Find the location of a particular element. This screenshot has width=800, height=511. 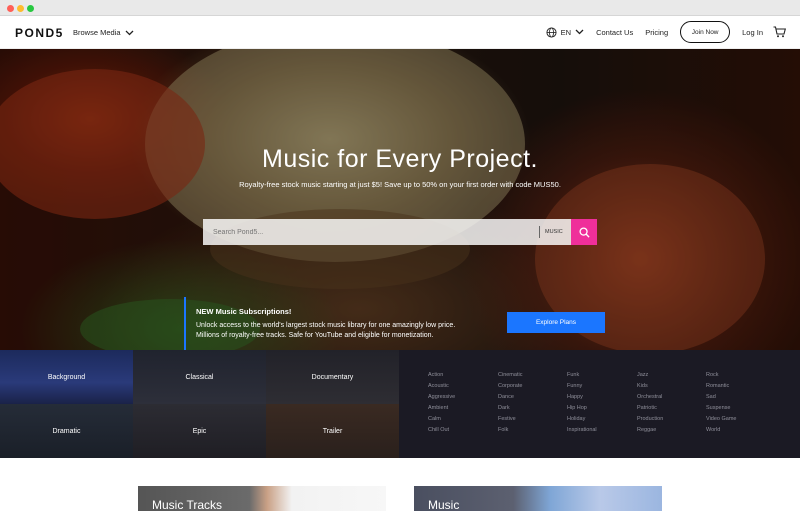

mood-link: Folk is located at coordinates (533, 430).